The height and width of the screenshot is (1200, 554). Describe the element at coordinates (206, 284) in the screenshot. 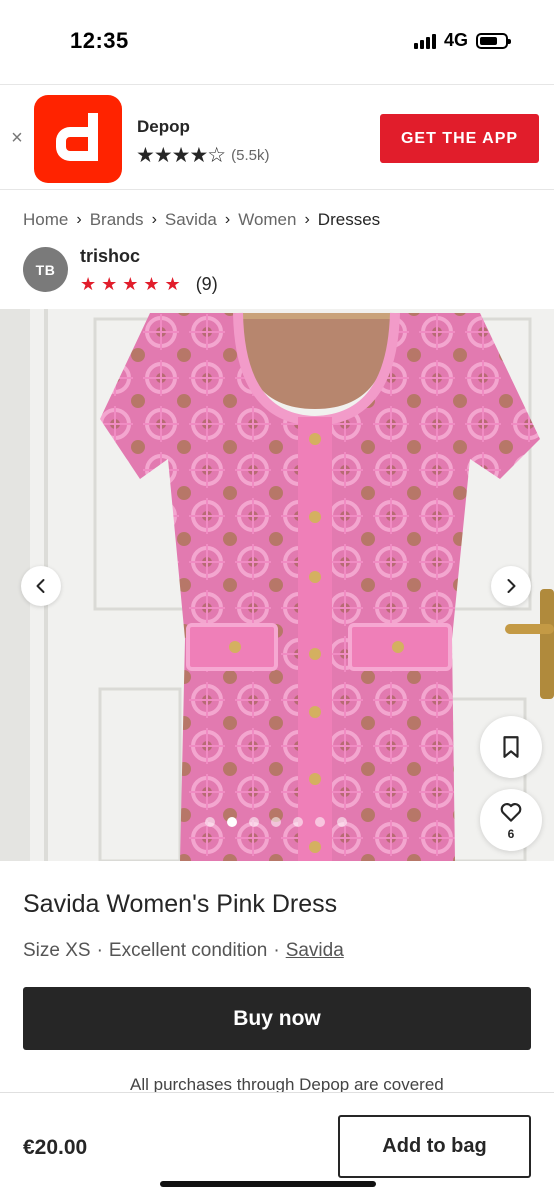

I see `seller-review-count: (9)` at that location.